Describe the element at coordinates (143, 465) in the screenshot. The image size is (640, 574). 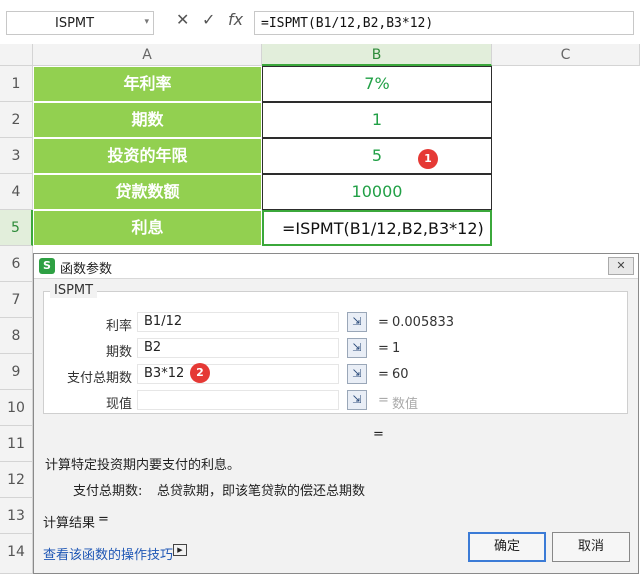
I see `function-description: 计算特定投资期内要支付的利息。` at that location.